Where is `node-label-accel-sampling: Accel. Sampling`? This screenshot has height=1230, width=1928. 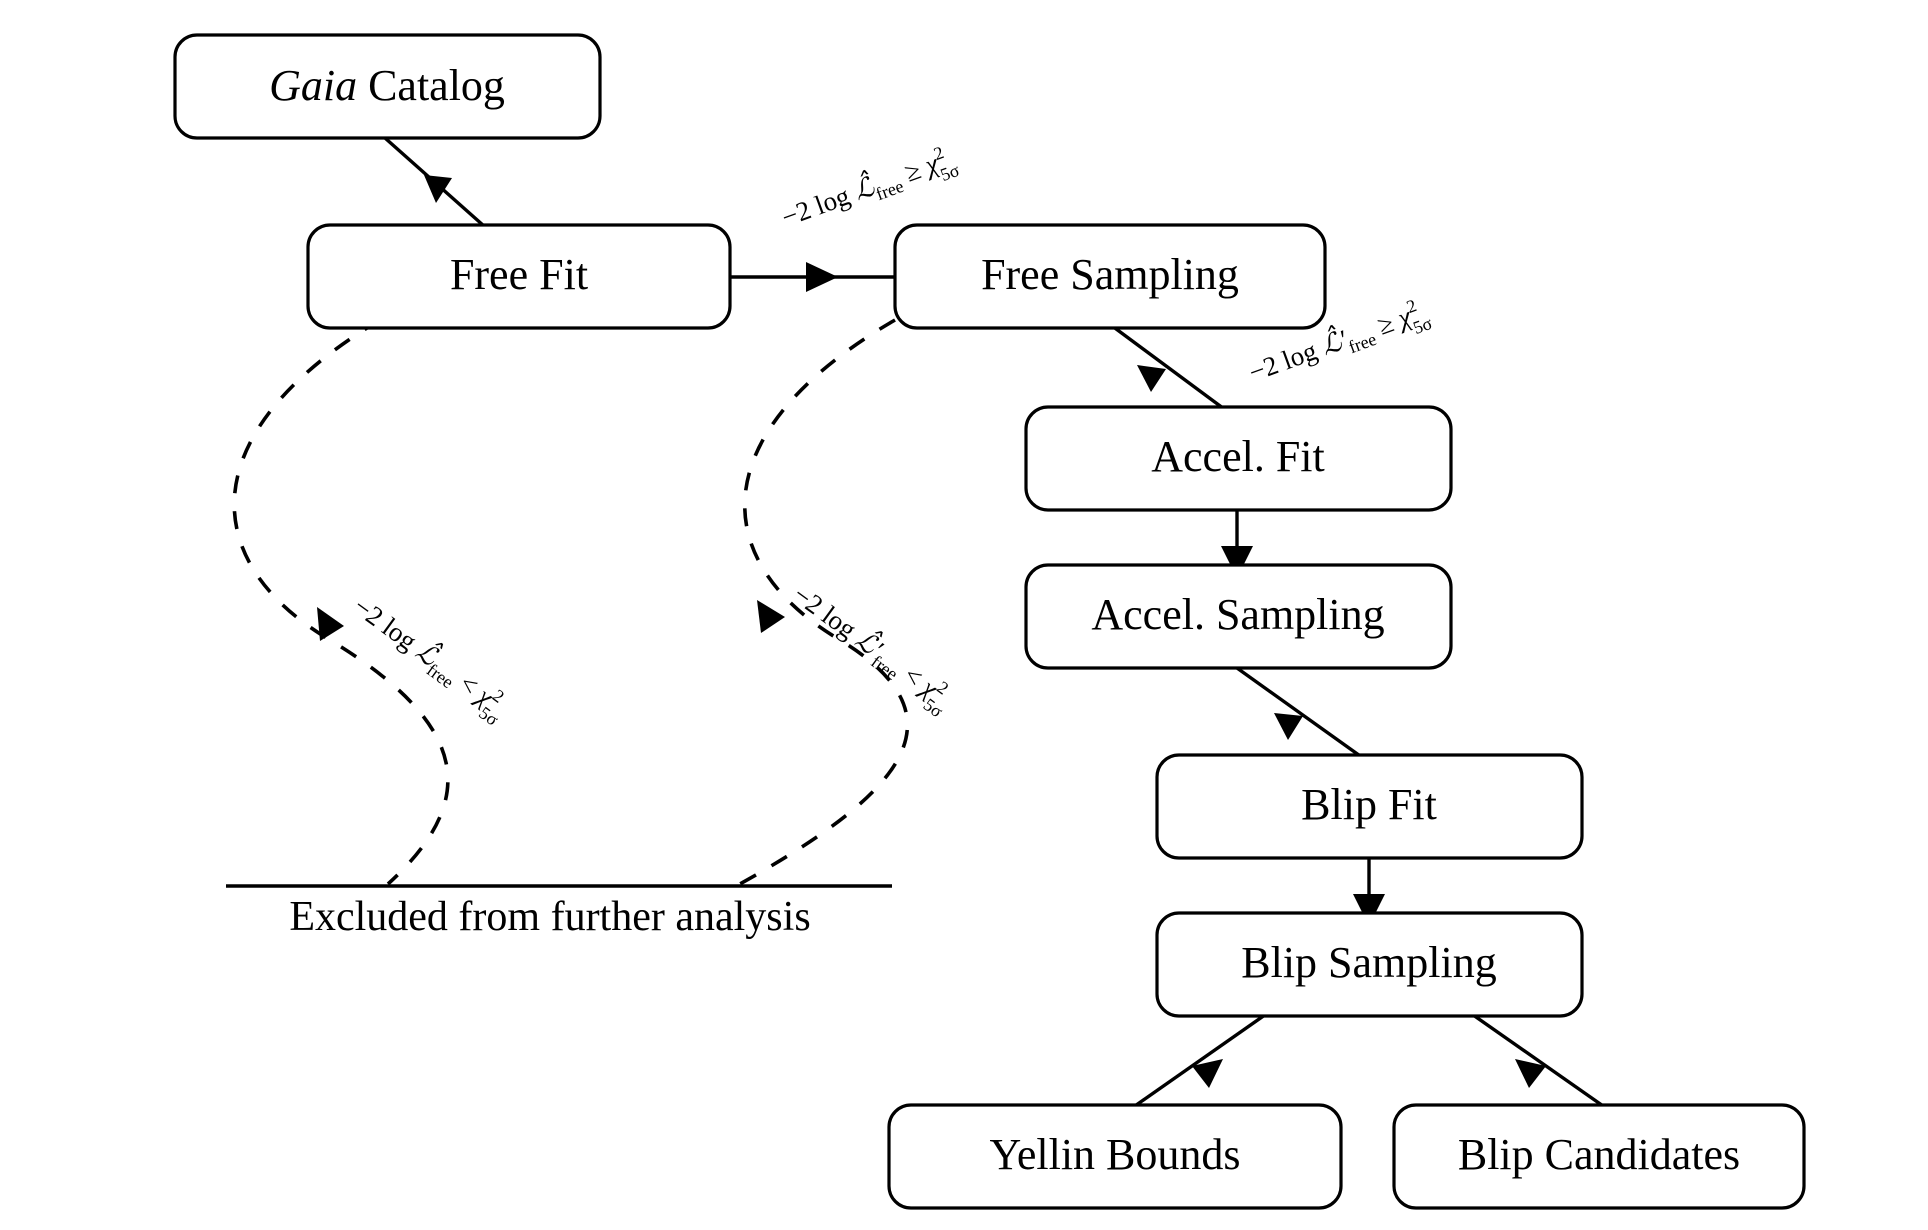 node-label-accel-sampling: Accel. Sampling is located at coordinates (1237, 614).